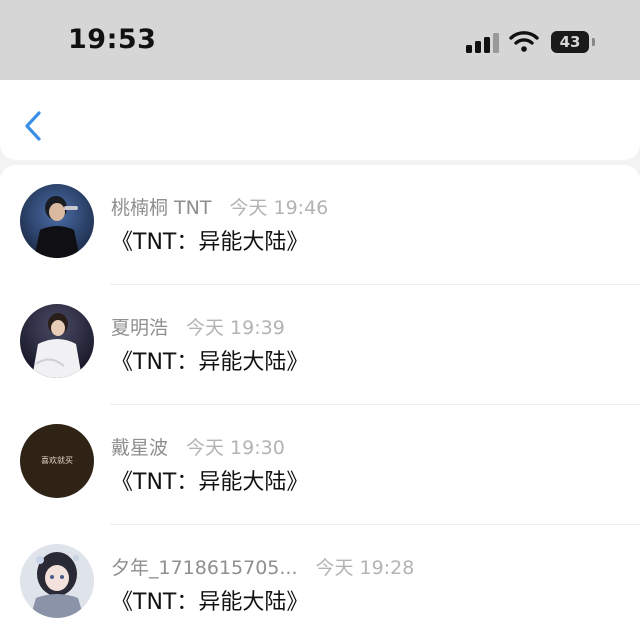 The width and height of the screenshot is (640, 626). What do you see at coordinates (320, 120) in the screenshot?
I see `nav-bar` at bounding box center [320, 120].